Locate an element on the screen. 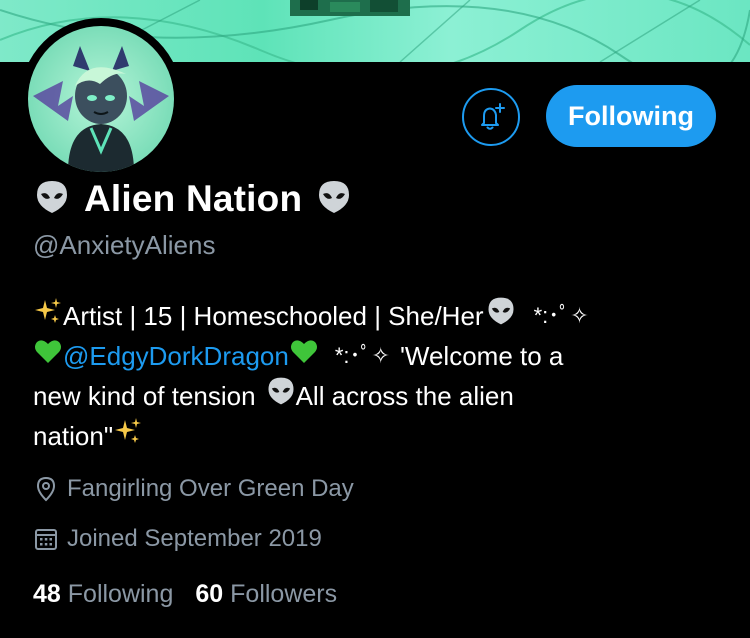 Image resolution: width=750 pixels, height=638 pixels. follow-stats: 48 Following 60 Followers is located at coordinates (185, 594).